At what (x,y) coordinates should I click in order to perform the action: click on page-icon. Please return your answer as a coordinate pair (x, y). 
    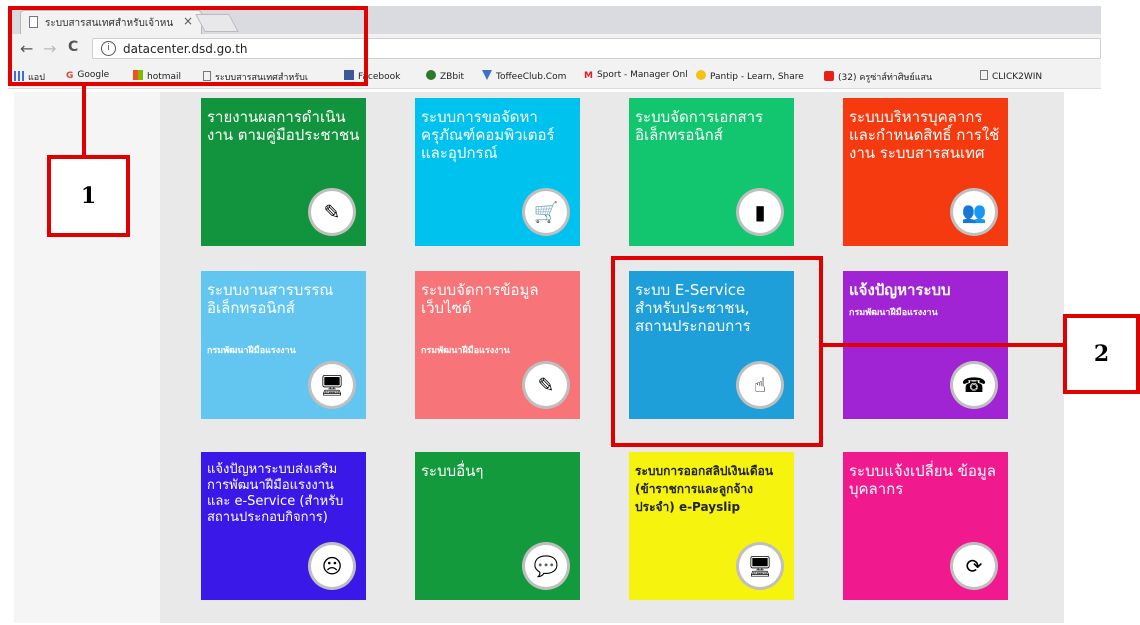
    Looking at the image, I should click on (984, 75).